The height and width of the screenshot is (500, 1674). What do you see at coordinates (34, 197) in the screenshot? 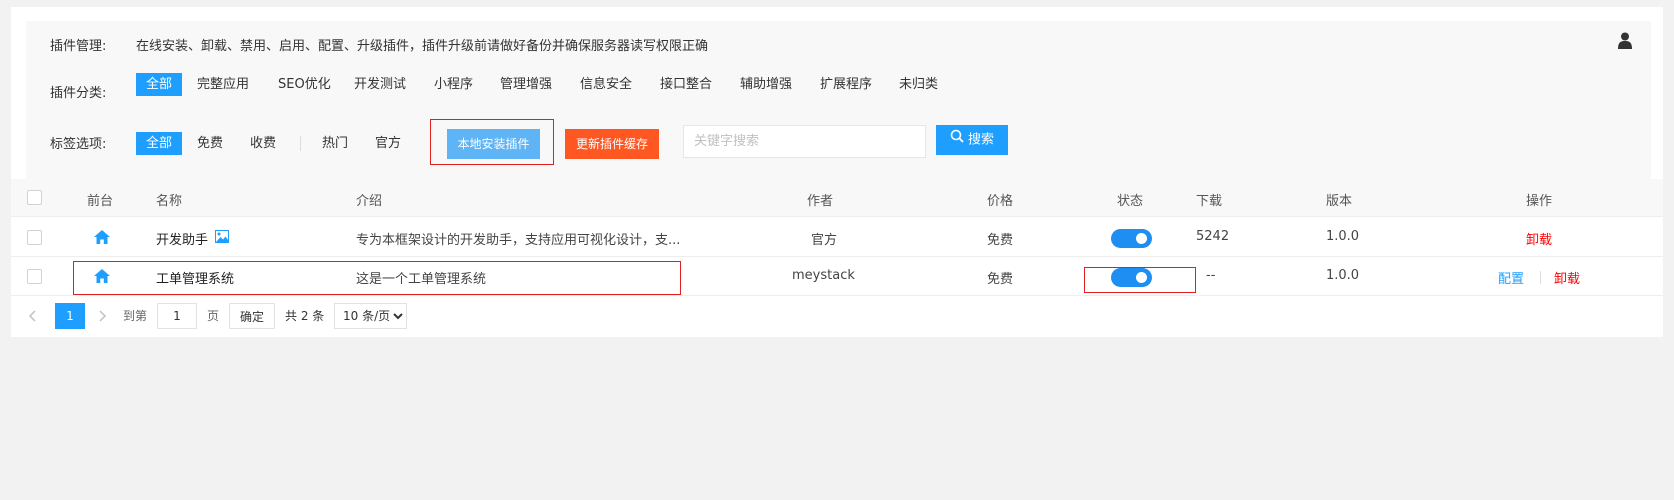
I see `select-all-checkbox` at bounding box center [34, 197].